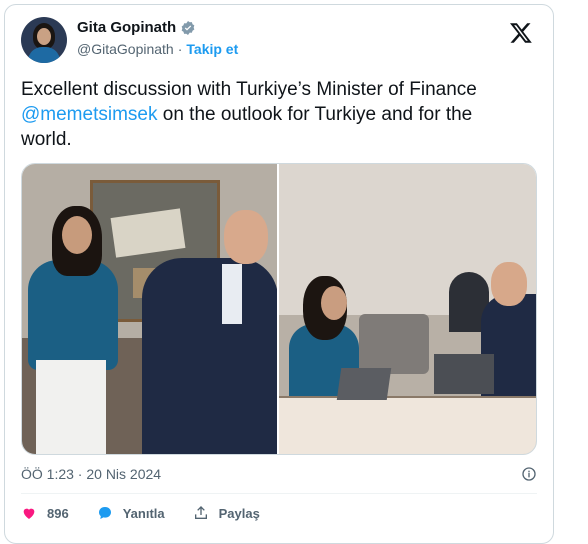 This screenshot has width=588, height=544. Describe the element at coordinates (279, 474) in the screenshot. I see `tweet-meta: ÖÖ 1:23 · 20 Nis 2024` at that location.